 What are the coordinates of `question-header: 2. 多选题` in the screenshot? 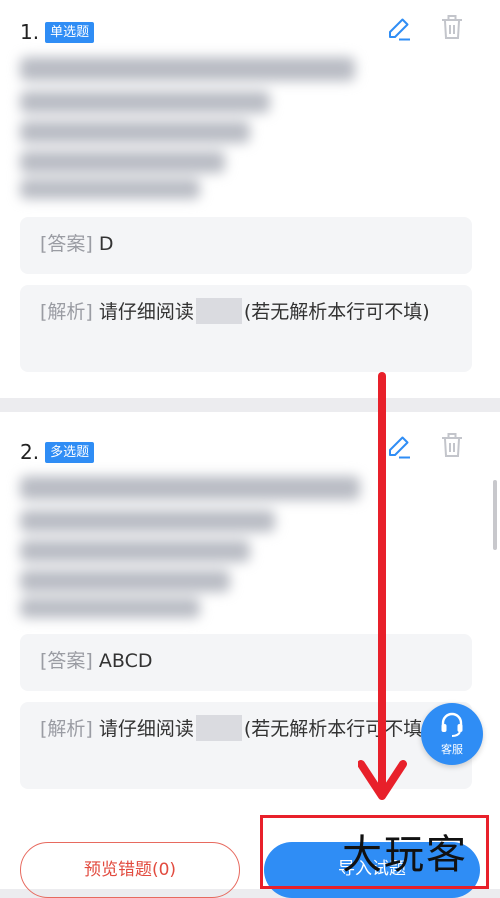 It's located at (57, 452).